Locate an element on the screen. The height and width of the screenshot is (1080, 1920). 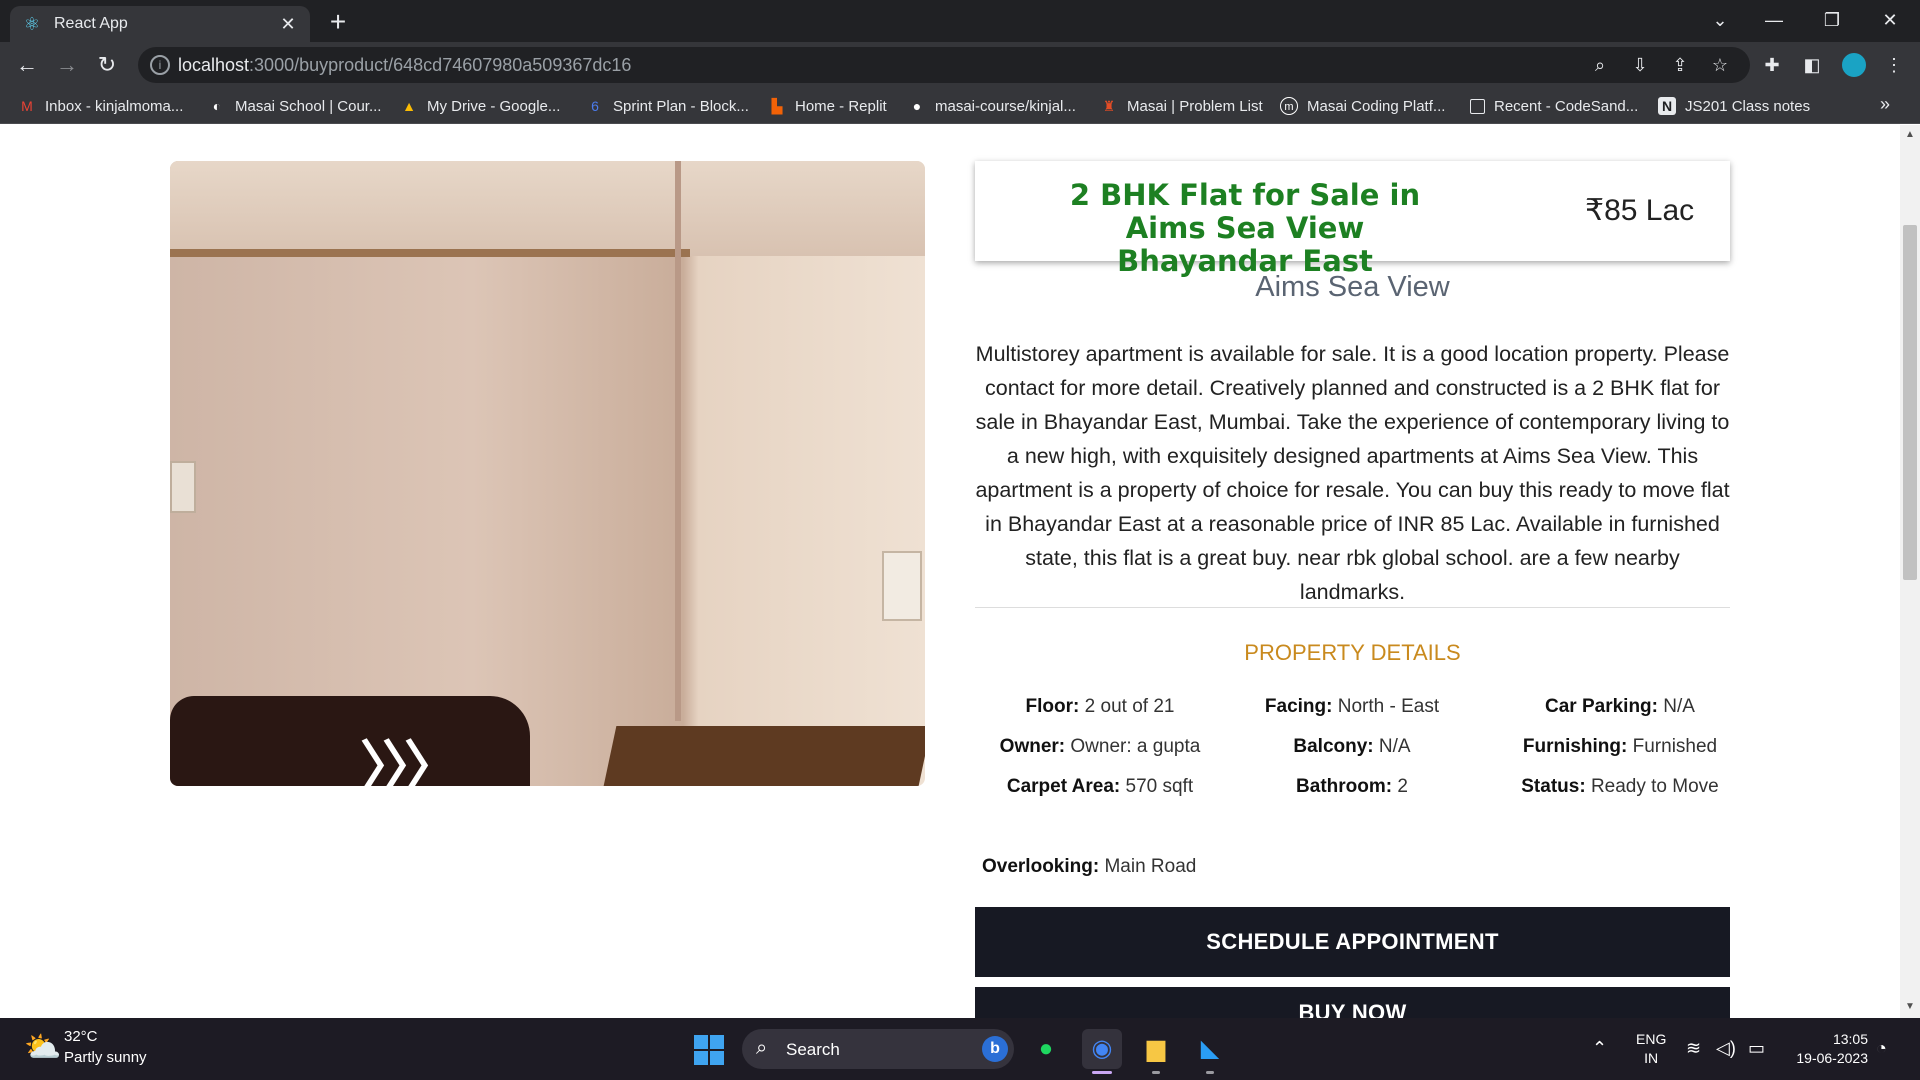
restore-button: ❐ is located at coordinates (1832, 20).